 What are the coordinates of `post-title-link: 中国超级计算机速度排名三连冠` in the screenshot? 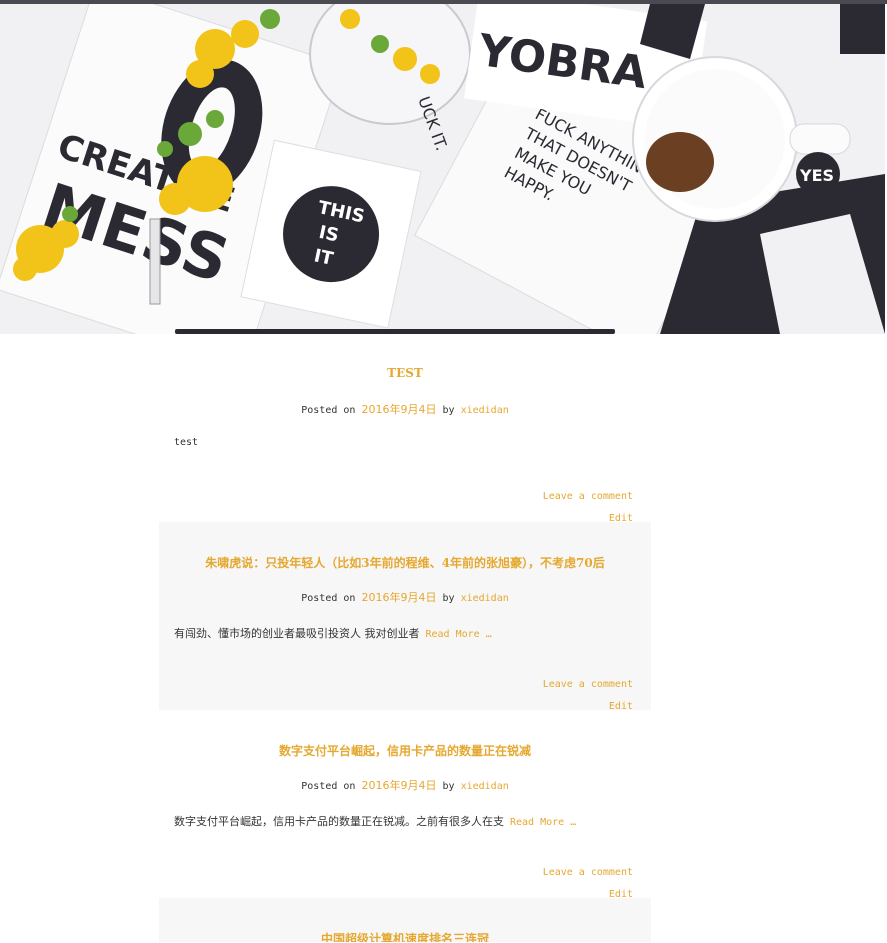 It's located at (405, 936).